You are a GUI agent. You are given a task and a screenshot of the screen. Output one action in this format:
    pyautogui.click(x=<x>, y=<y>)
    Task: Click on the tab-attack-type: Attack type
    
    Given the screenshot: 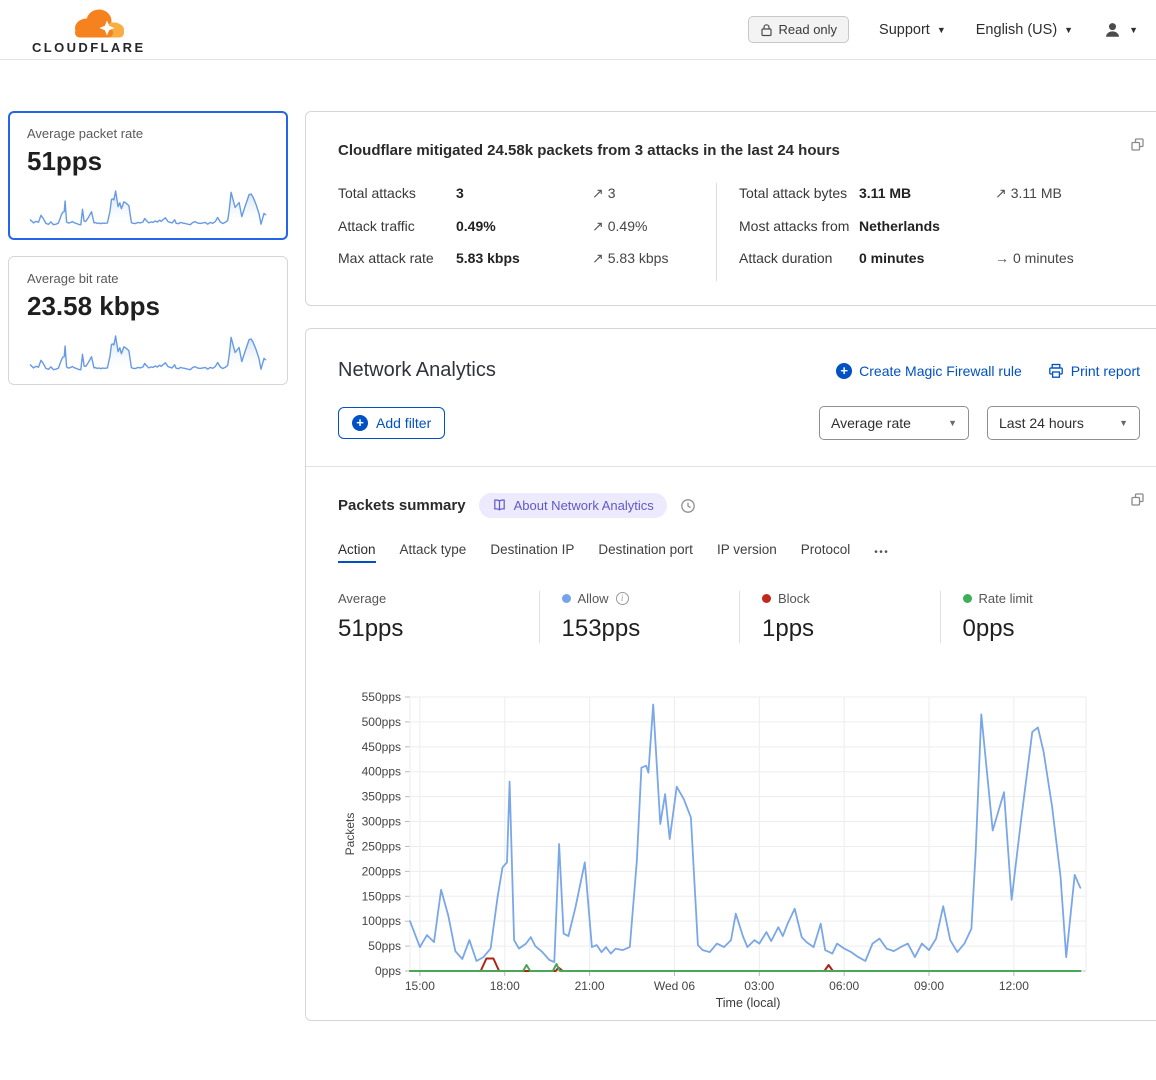 What is the action you would take?
    pyautogui.click(x=433, y=552)
    